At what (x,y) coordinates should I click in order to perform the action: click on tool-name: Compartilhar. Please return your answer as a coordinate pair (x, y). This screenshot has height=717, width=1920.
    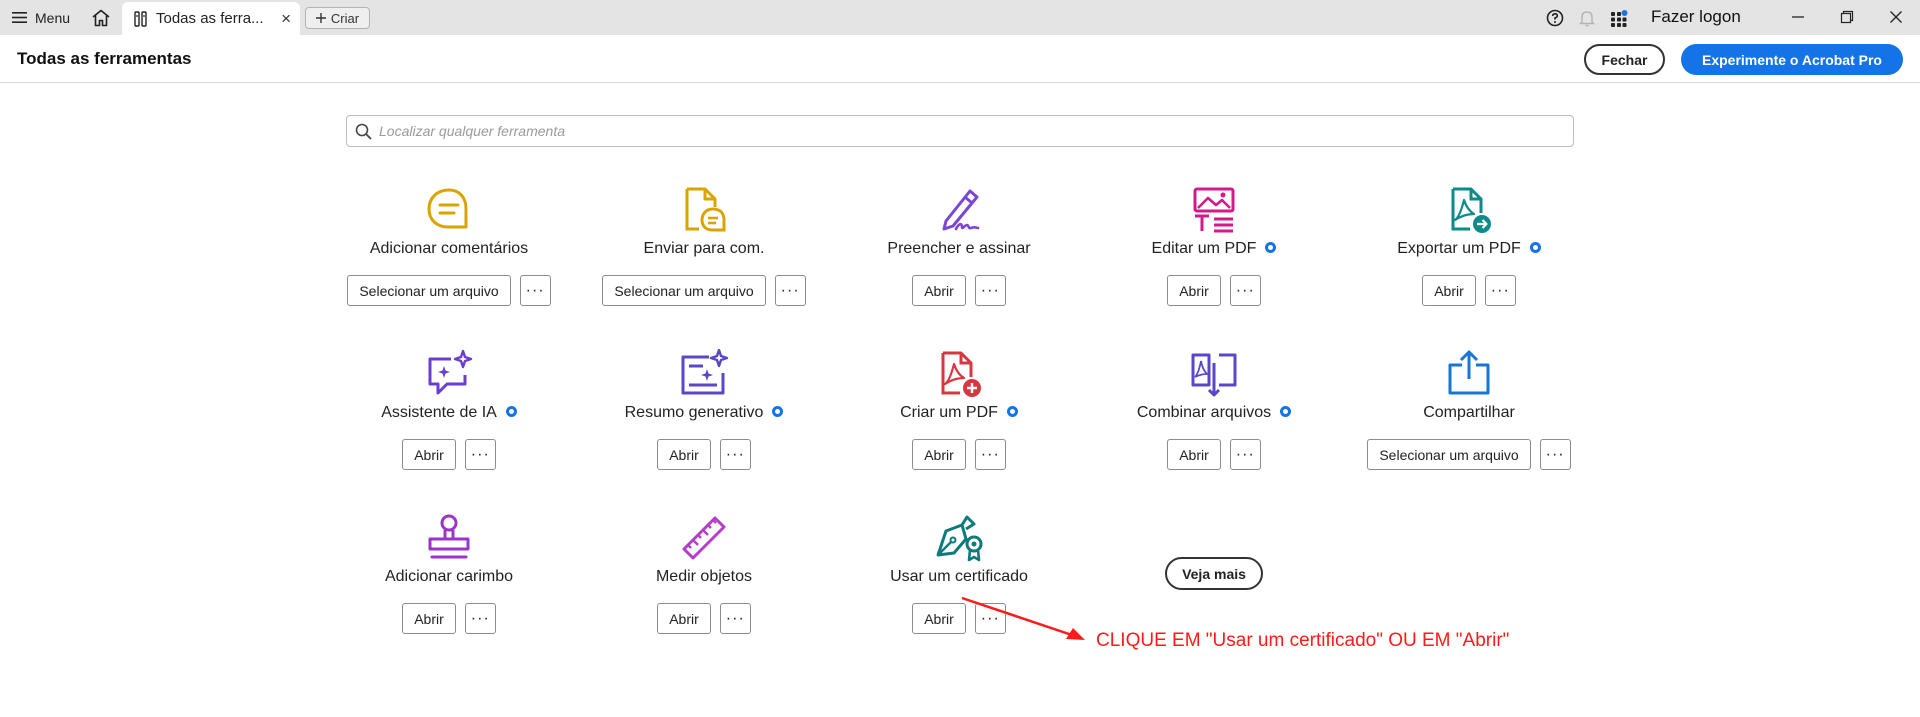
    Looking at the image, I should click on (1469, 413).